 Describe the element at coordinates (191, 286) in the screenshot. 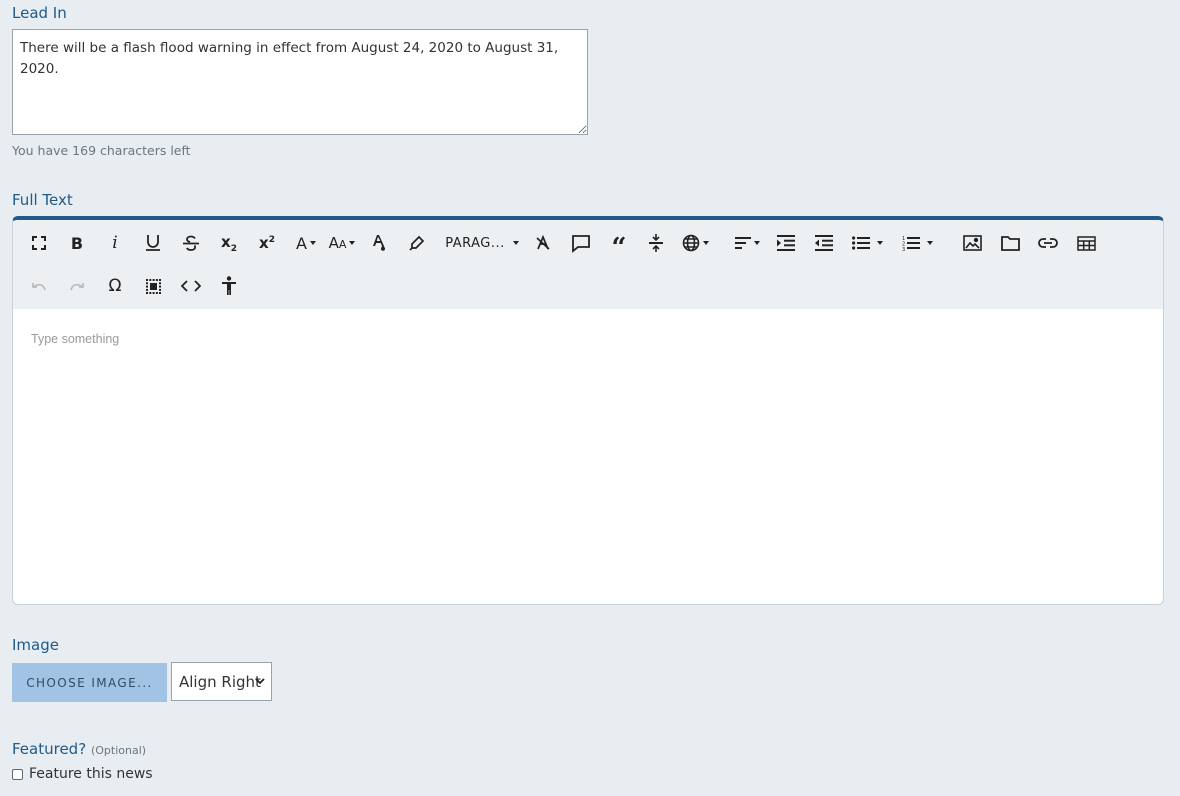

I see `code-view-icon` at that location.